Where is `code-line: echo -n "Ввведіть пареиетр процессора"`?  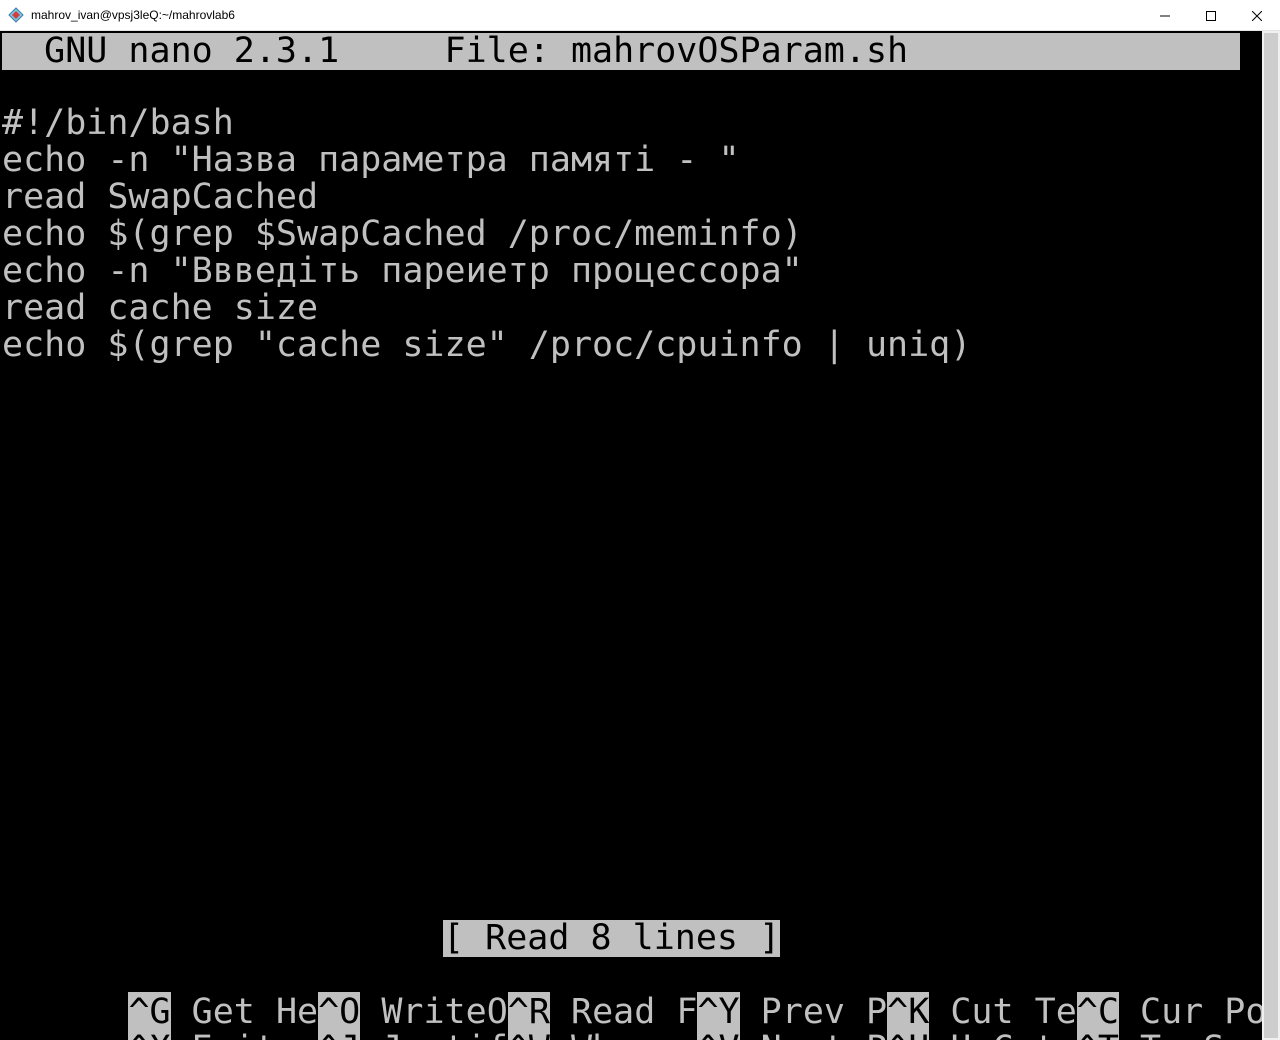 code-line: echo -n "Ввведіть пареиетр процессора" is located at coordinates (402, 271).